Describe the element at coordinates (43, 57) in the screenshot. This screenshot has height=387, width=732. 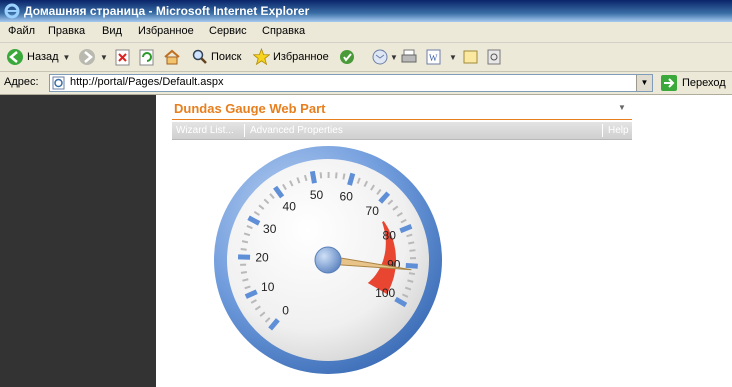
I see `back-label: Назад` at that location.